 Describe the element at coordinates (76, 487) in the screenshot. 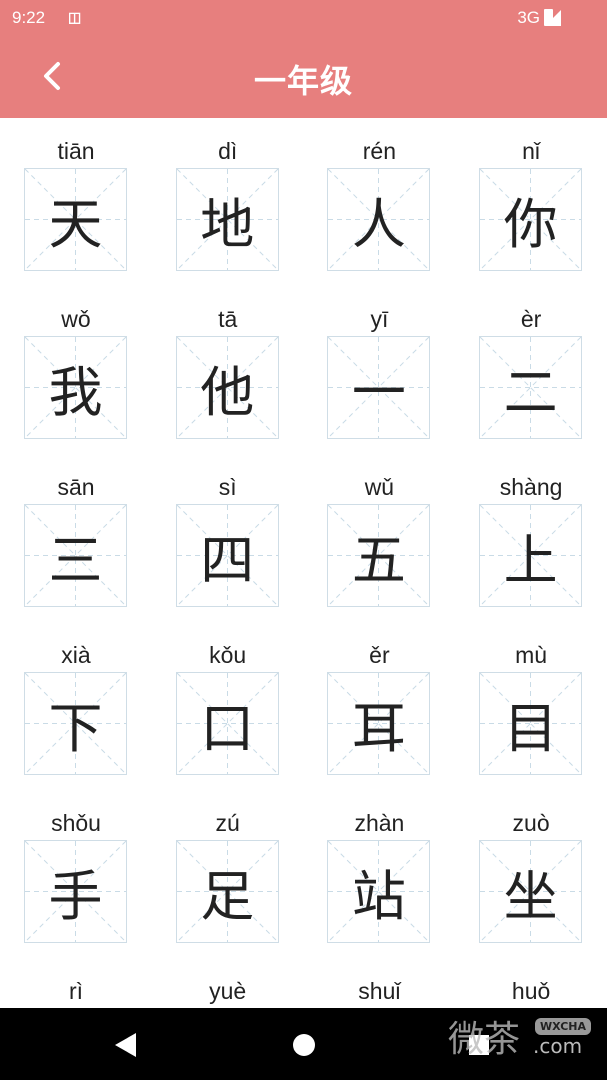

I see `pinyin-label: sān` at that location.